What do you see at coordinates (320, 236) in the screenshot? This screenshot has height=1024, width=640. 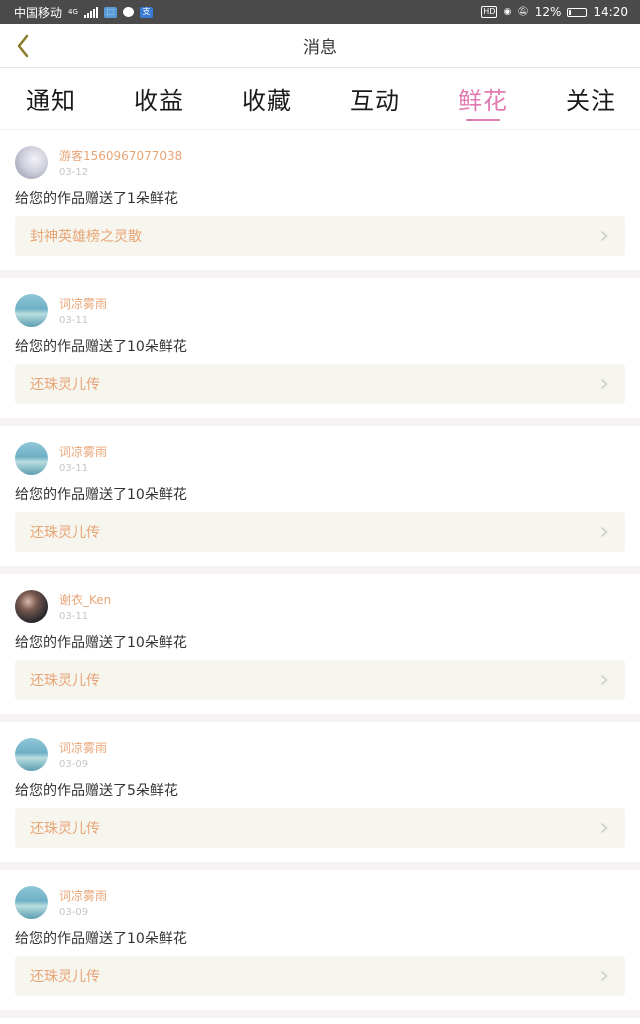 I see `work-link: 封神英雄榜之灵散` at bounding box center [320, 236].